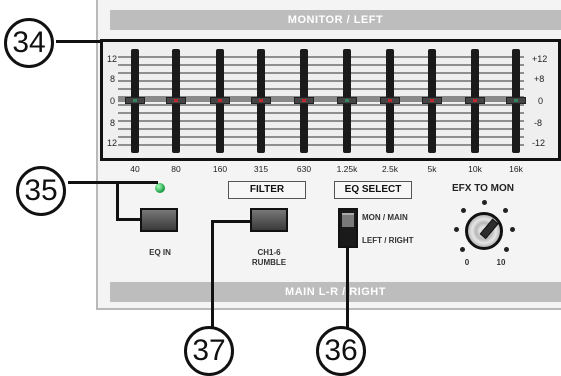 Image resolution: width=561 pixels, height=376 pixels. Describe the element at coordinates (160, 188) in the screenshot. I see `eq-in-led` at that location.